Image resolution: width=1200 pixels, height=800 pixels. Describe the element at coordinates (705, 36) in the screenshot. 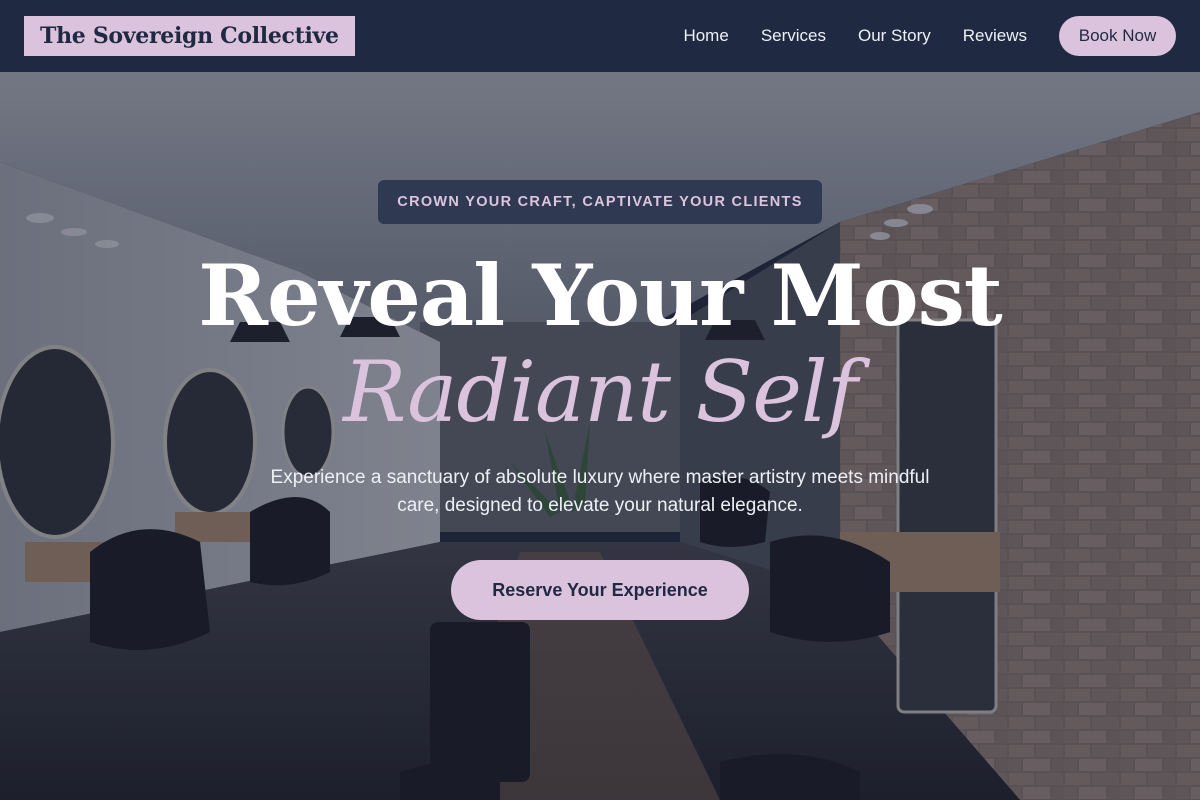

I see `nav-link-home: Home` at that location.